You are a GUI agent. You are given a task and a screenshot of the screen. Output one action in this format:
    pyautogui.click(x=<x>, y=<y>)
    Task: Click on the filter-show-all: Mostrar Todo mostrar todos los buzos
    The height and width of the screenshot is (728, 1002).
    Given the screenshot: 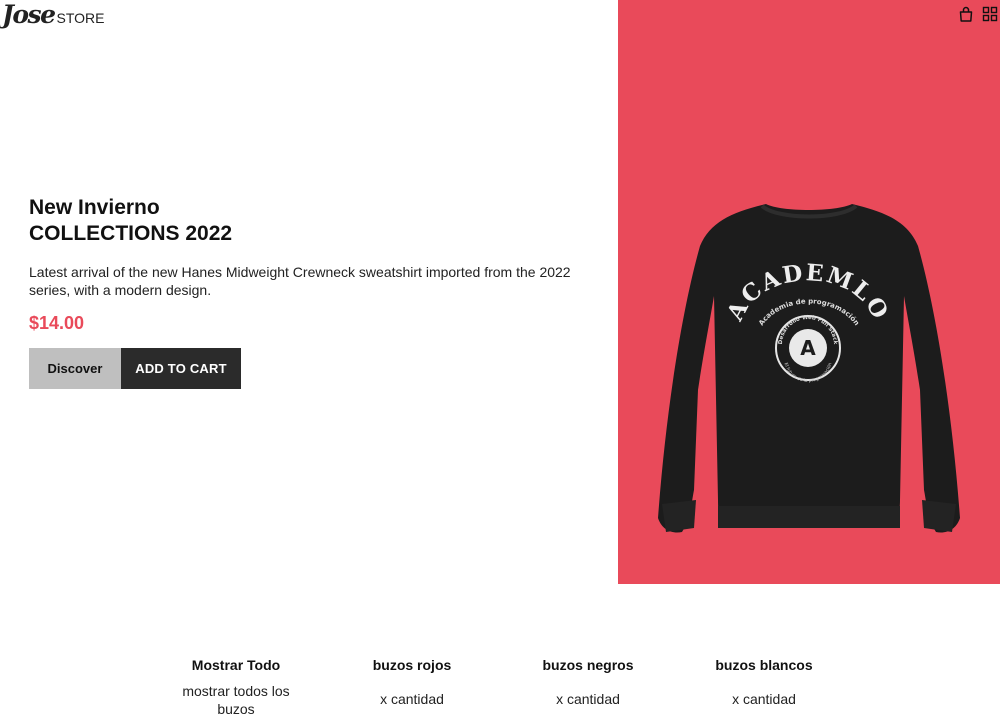 What is the action you would take?
    pyautogui.click(x=236, y=687)
    